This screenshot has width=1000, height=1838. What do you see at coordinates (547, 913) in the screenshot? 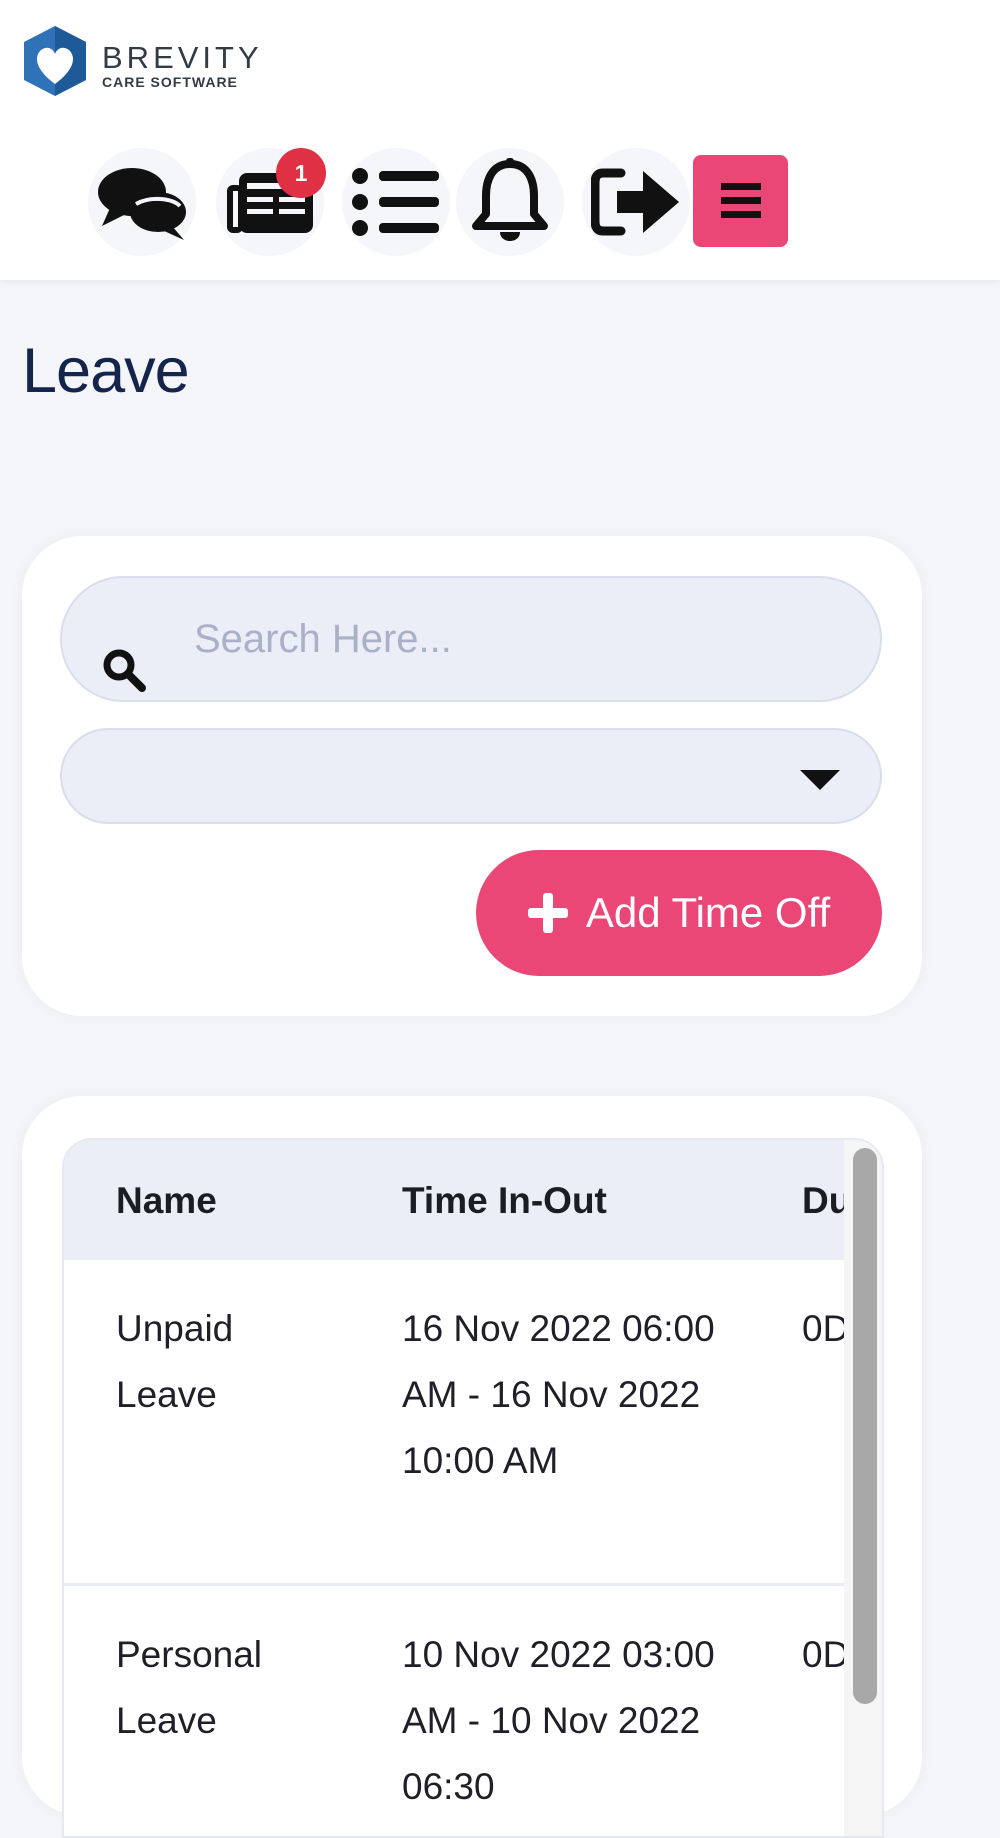
I see `plus-icon` at bounding box center [547, 913].